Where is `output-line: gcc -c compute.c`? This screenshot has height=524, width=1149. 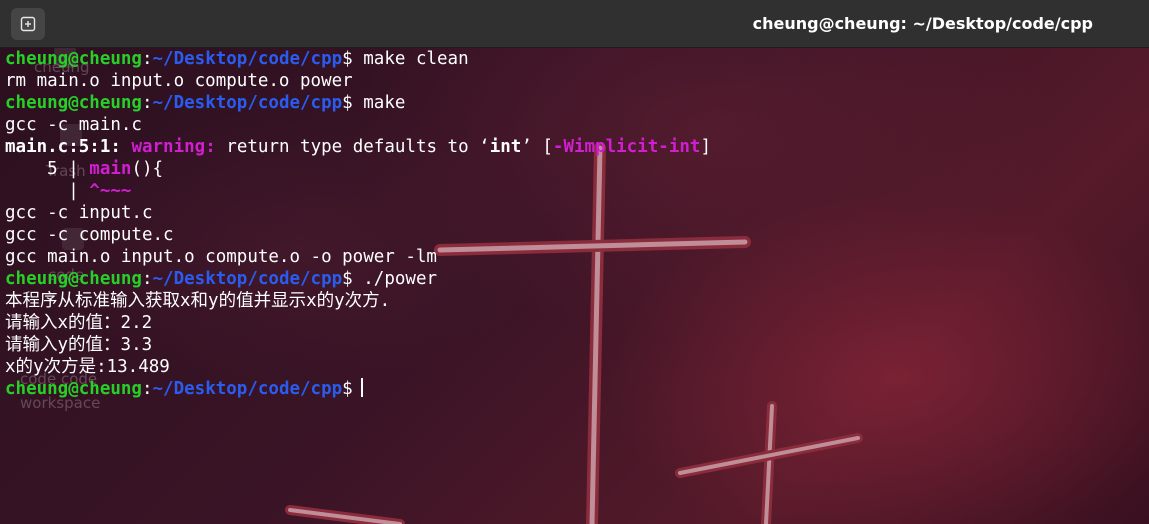
output-line: gcc -c compute.c is located at coordinates (89, 235).